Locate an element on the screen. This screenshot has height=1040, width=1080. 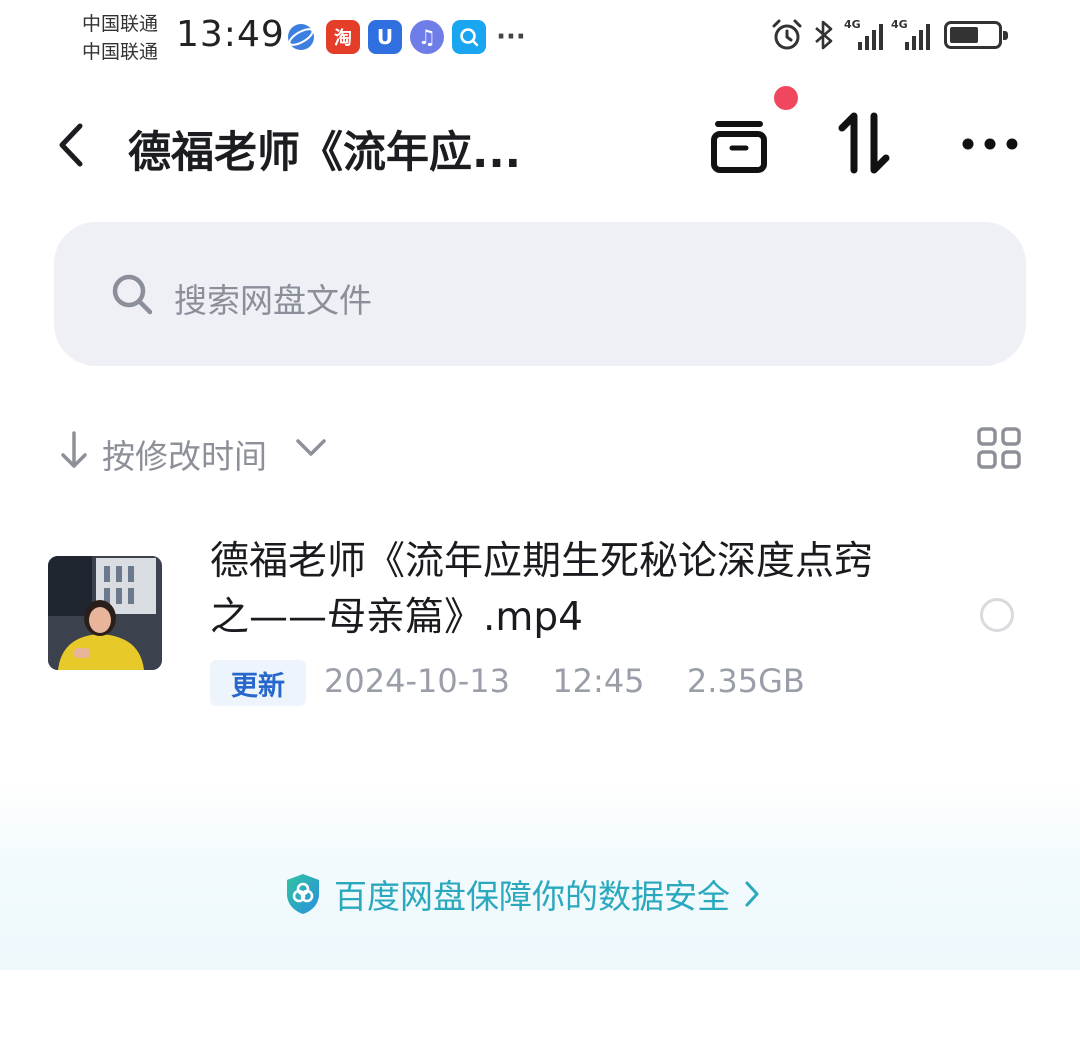
notification-icons: 淘 U ♫ ··· is located at coordinates (406, 37).